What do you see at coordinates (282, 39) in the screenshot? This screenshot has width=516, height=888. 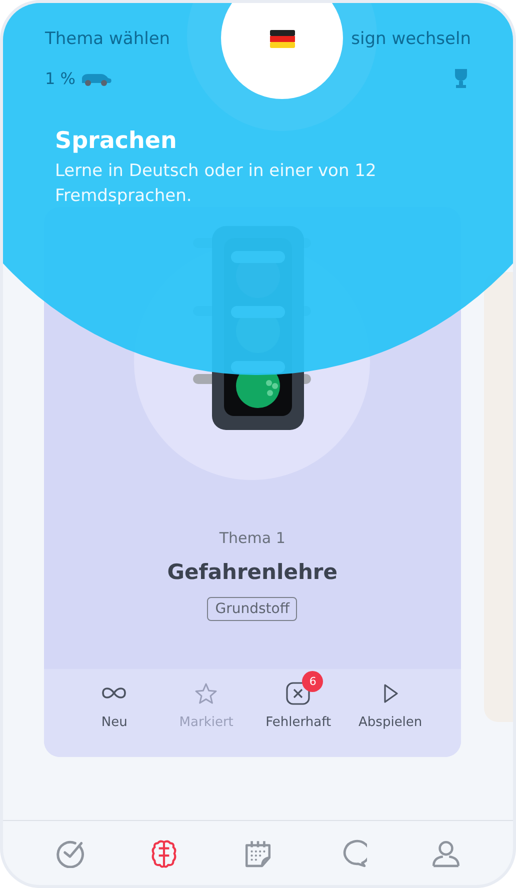 I see `german-flag-icon` at bounding box center [282, 39].